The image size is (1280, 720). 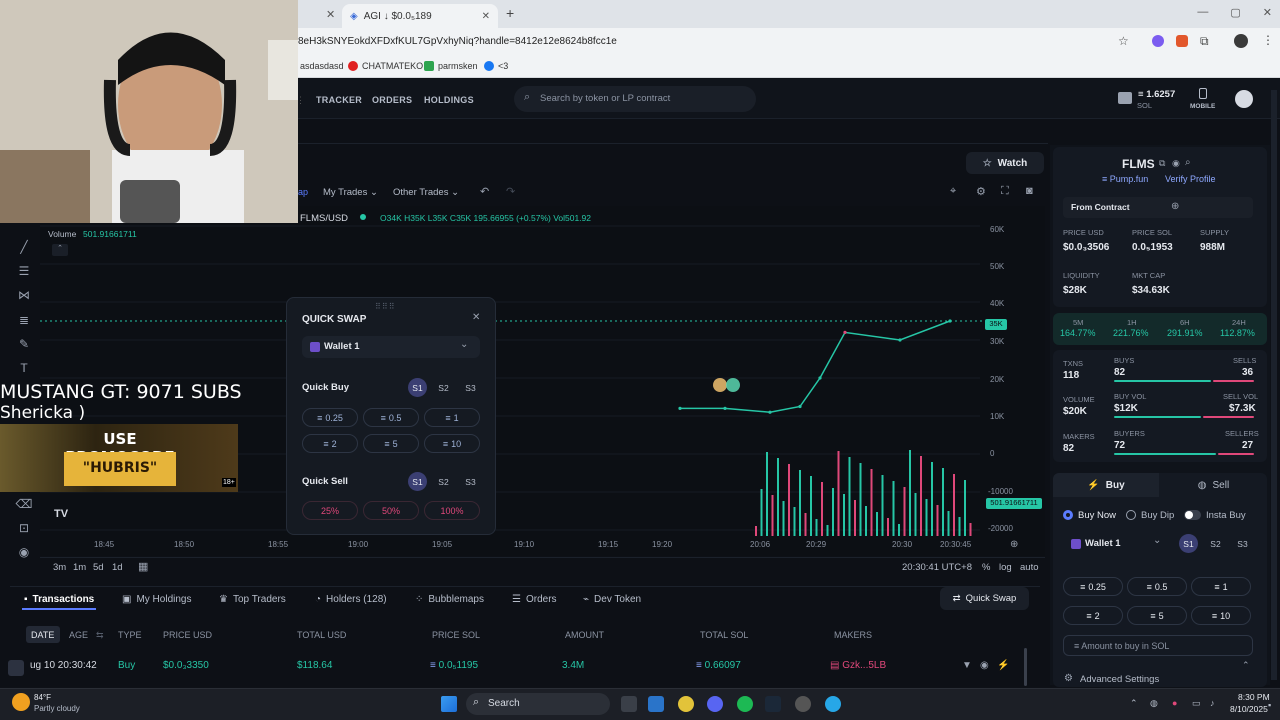 What do you see at coordinates (1119, 679) in the screenshot?
I see `advanced-settings-toggle: Advanced Settings` at bounding box center [1119, 679].